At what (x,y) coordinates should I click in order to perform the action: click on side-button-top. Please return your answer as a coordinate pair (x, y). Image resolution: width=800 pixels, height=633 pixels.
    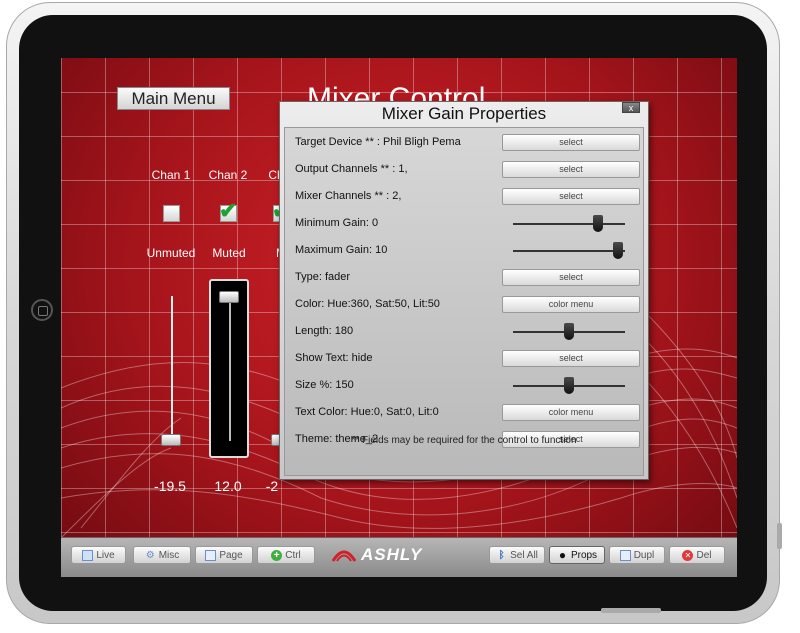
    Looking at the image, I should click on (779, 536).